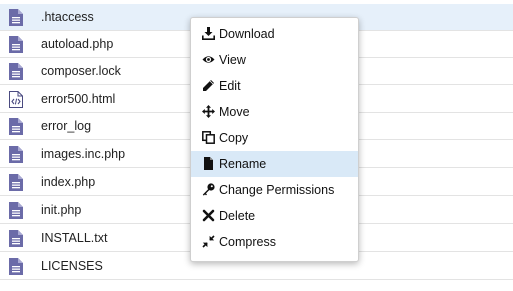 The image size is (513, 291). Describe the element at coordinates (208, 137) in the screenshot. I see `copy-icon` at that location.